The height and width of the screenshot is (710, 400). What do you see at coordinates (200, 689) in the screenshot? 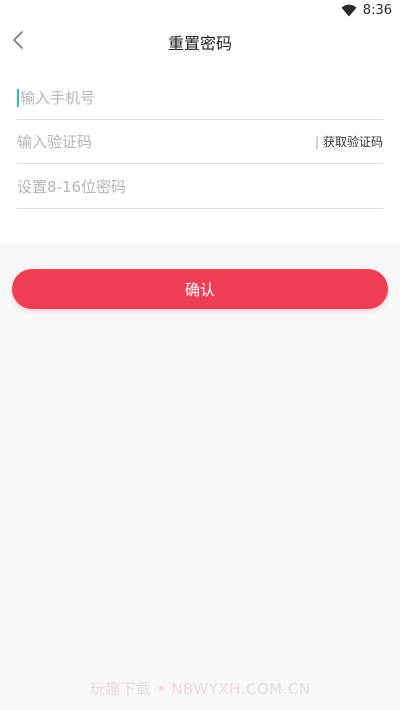
I see `watermark: 玩趣下载 • NBWYXH.COM.CN` at bounding box center [200, 689].